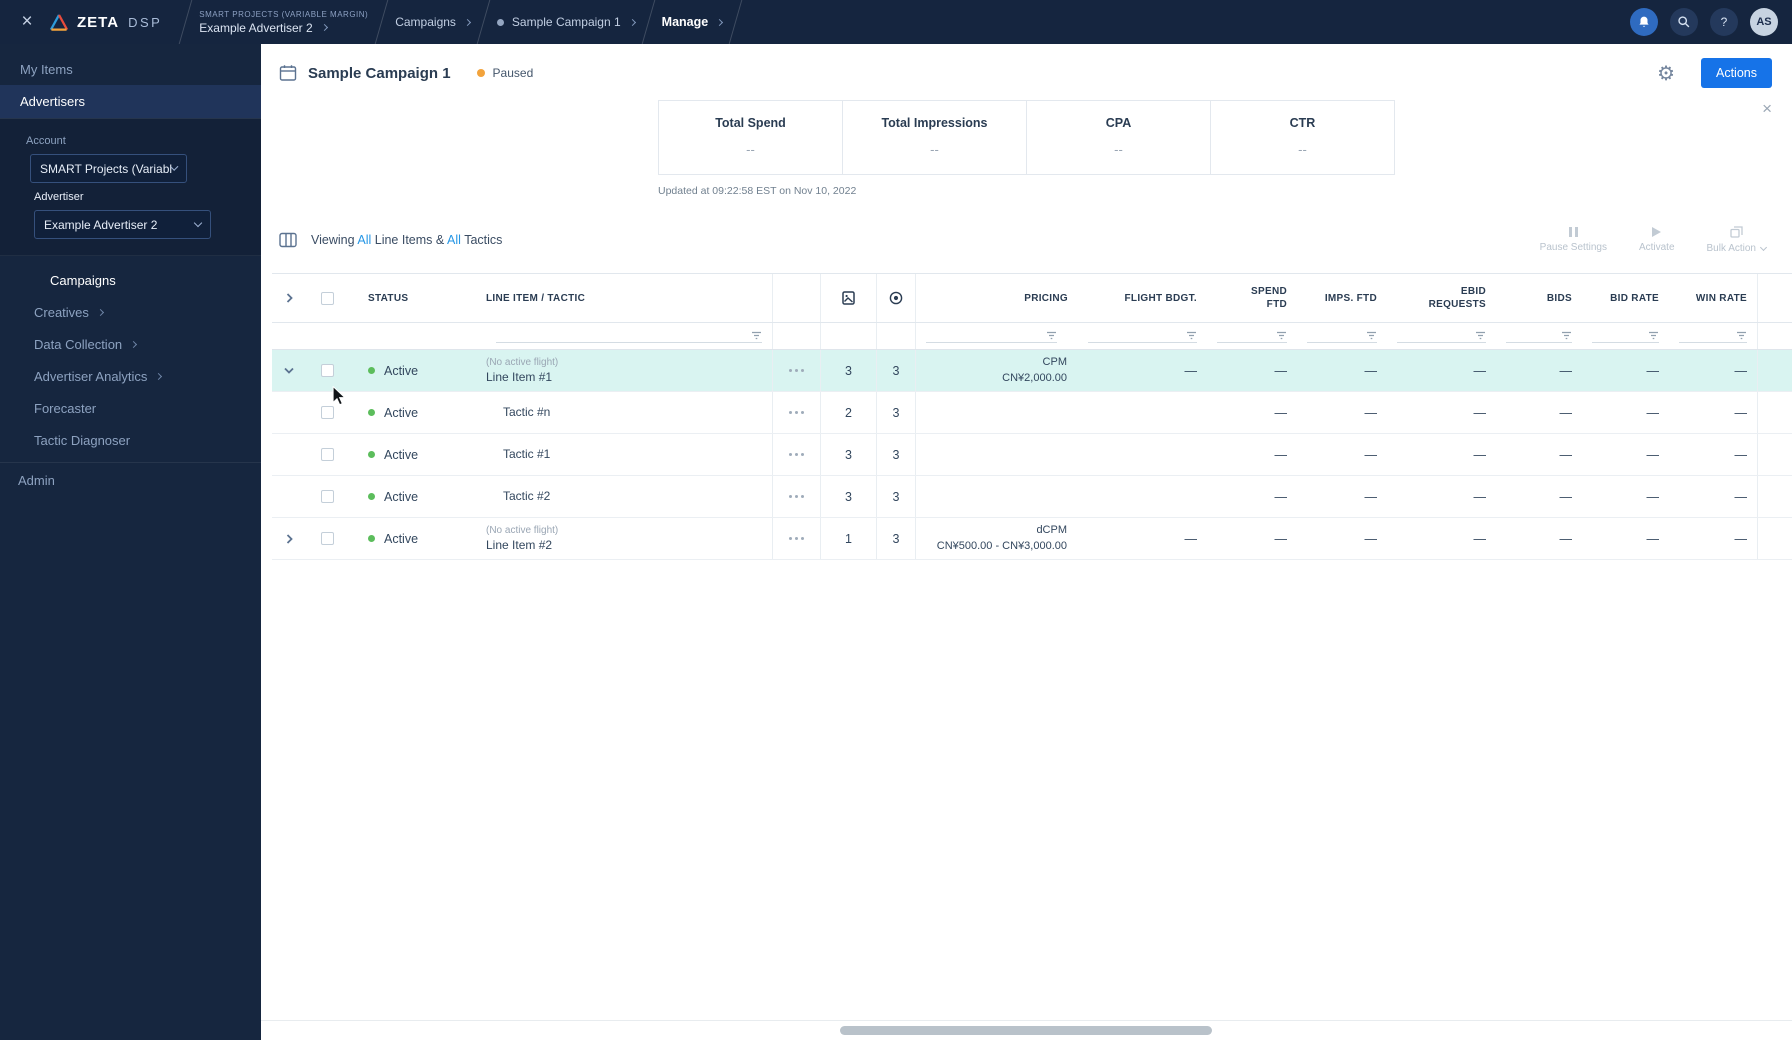 The height and width of the screenshot is (1040, 1792). What do you see at coordinates (1737, 240) in the screenshot?
I see `bulk-action-button: Bulk Action` at bounding box center [1737, 240].